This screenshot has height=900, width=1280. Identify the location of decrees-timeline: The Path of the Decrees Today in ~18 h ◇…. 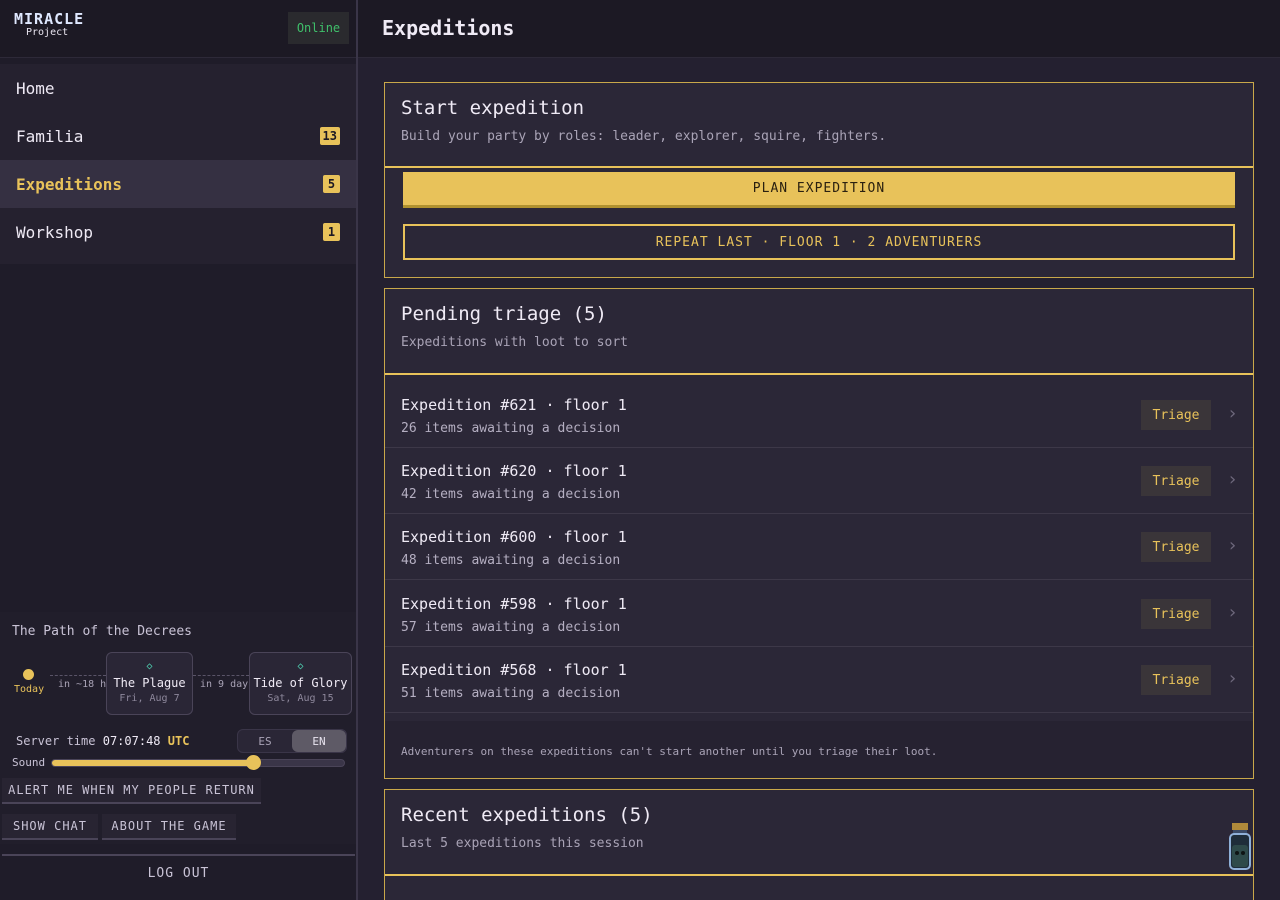
(178, 728).